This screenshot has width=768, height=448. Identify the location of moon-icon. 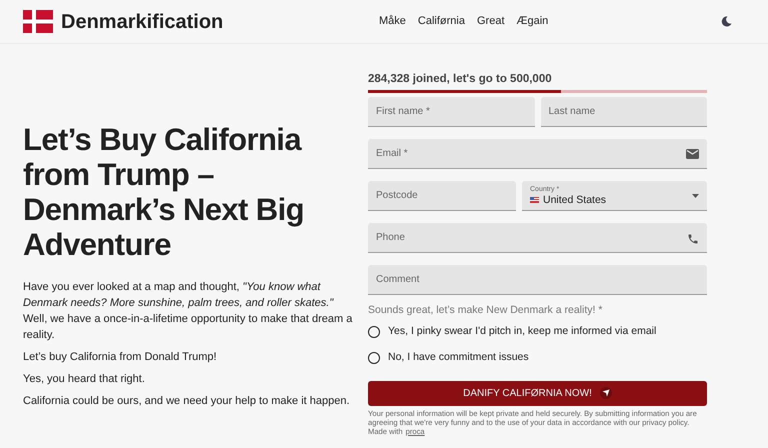
(726, 21).